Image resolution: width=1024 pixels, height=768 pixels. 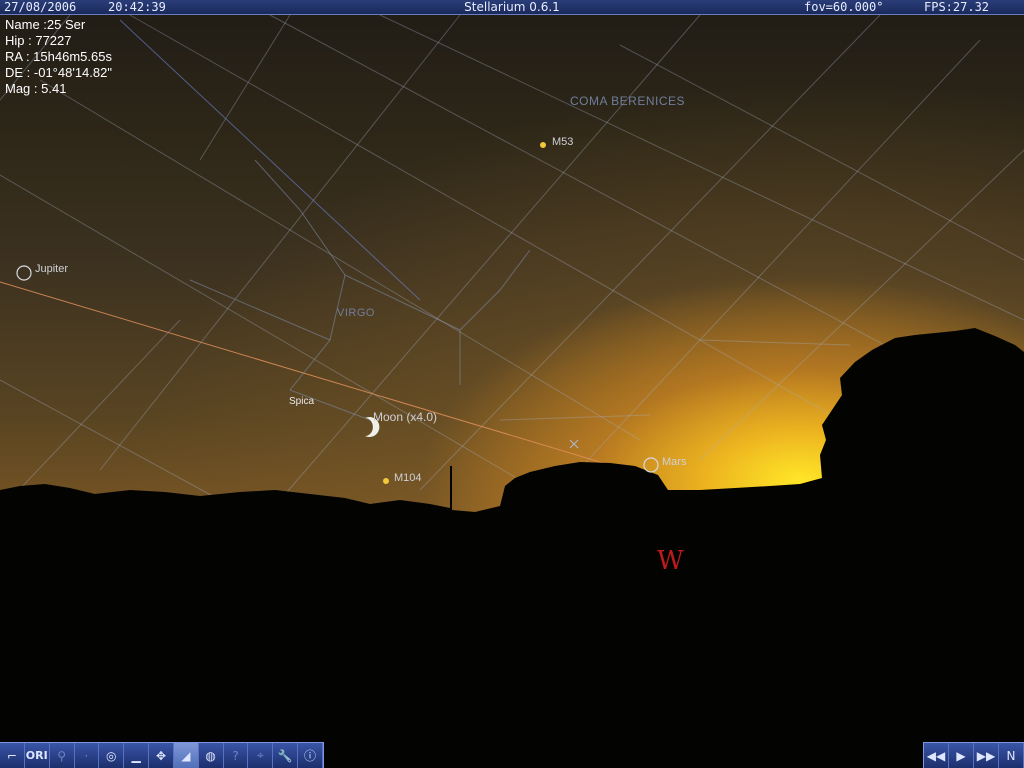 What do you see at coordinates (24, 273) in the screenshot?
I see `jupiter-marker` at bounding box center [24, 273].